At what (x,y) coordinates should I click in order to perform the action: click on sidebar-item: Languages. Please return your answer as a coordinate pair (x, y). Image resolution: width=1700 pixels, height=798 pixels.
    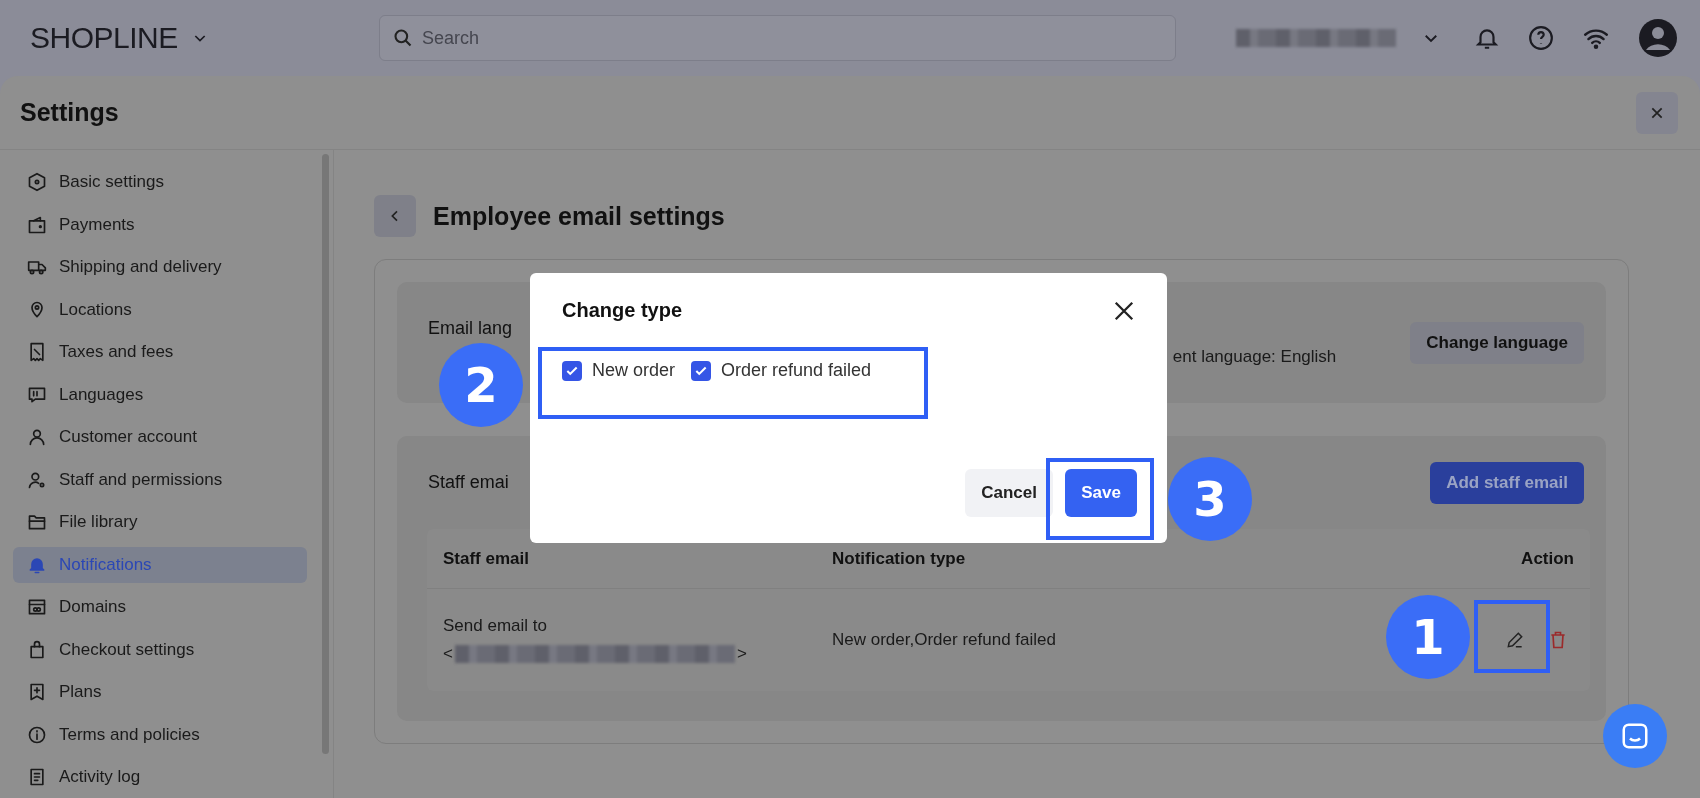
    Looking at the image, I should click on (160, 394).